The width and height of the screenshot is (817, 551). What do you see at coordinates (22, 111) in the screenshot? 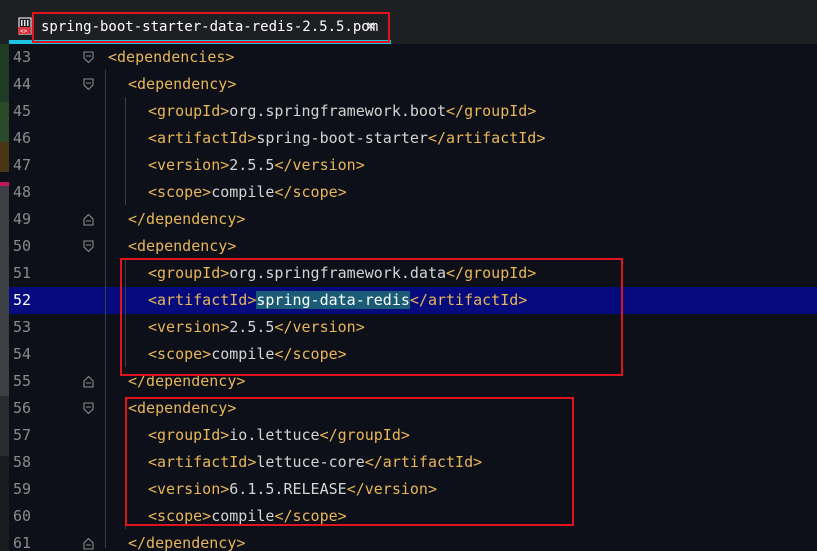
I see `line-number: 45` at bounding box center [22, 111].